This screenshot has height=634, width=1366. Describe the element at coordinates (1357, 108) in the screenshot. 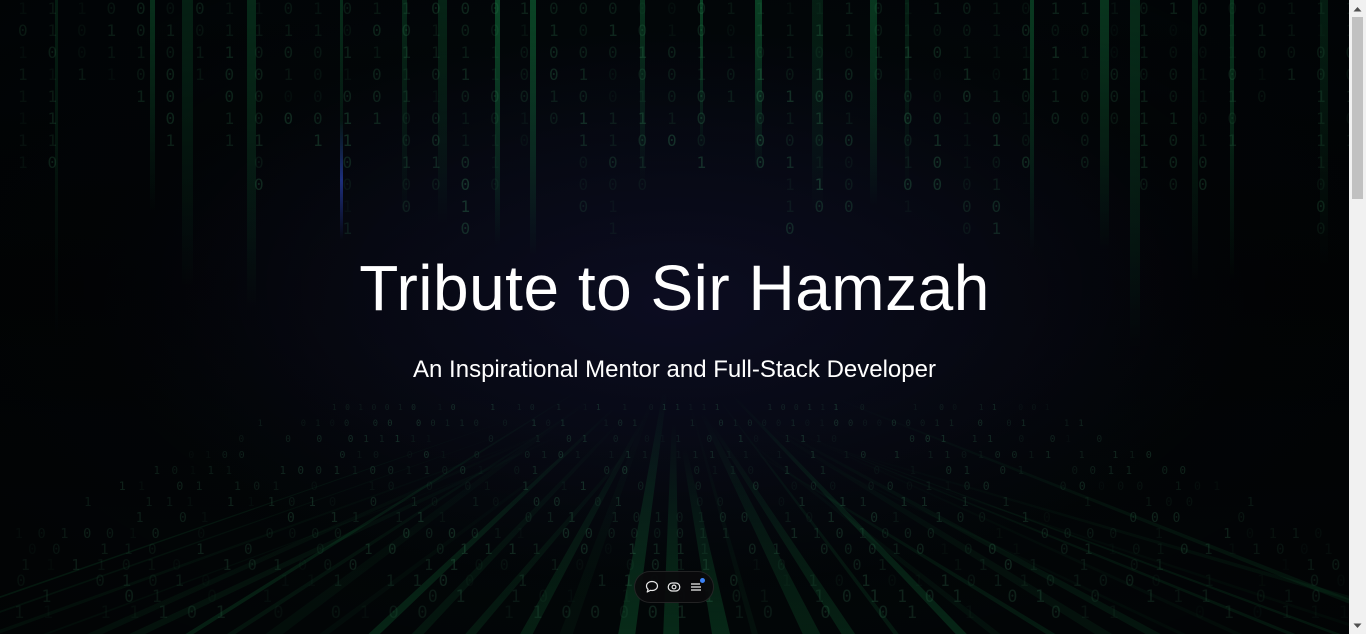

I see `scroll-thumb` at that location.